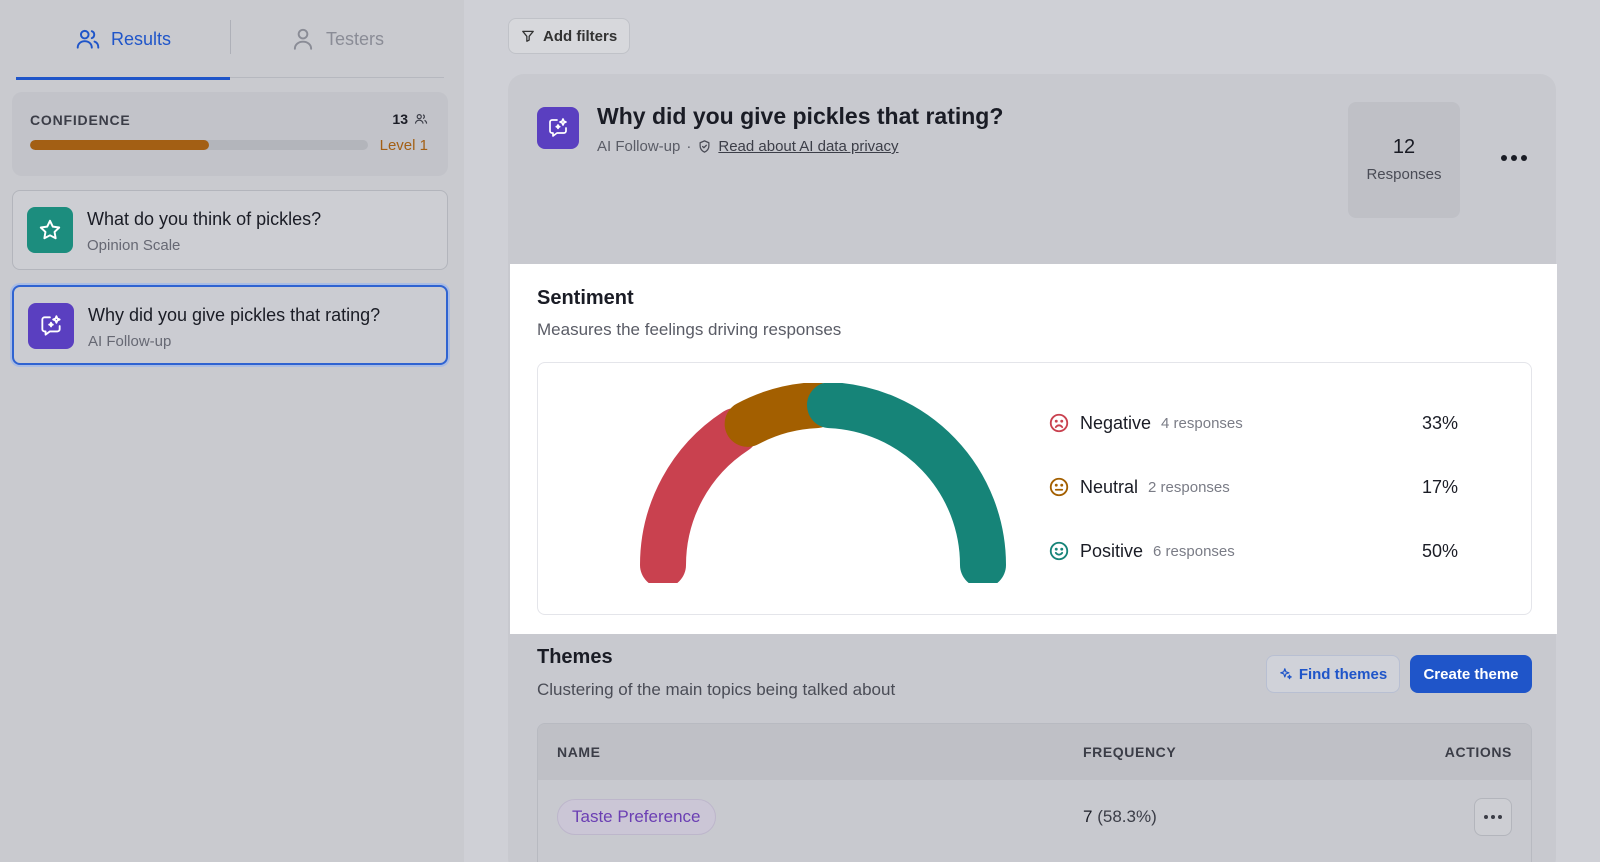 This screenshot has width=1600, height=862. What do you see at coordinates (579, 752) in the screenshot?
I see `column-header-name: NAME` at bounding box center [579, 752].